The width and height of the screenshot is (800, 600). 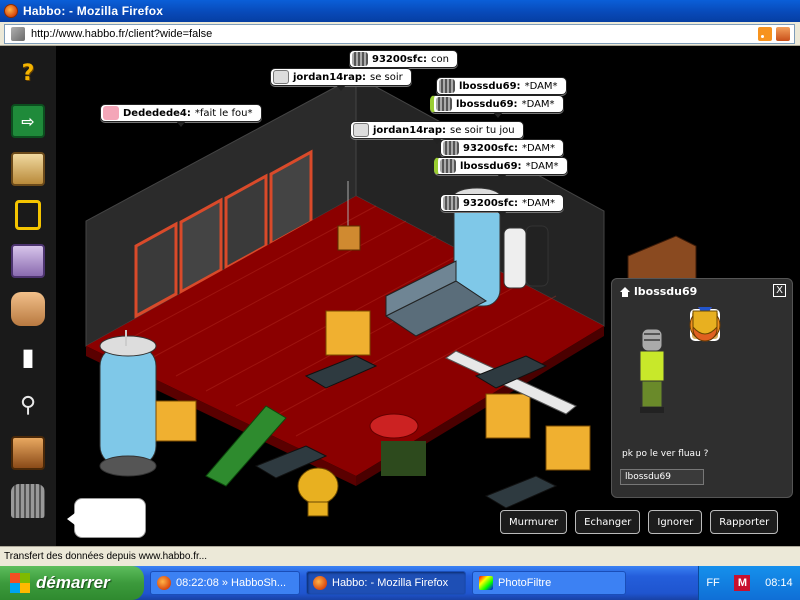 I want to click on rss-icon, so click(x=765, y=34).